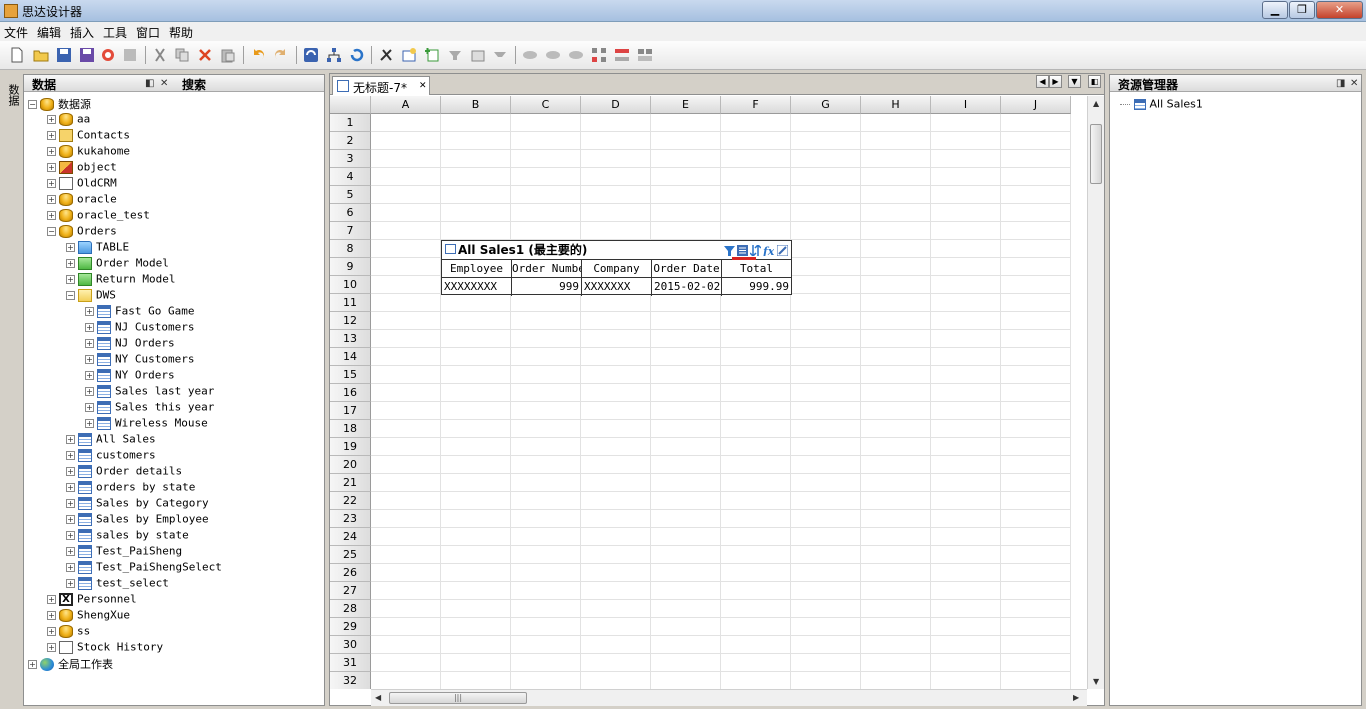  I want to click on row-header: 5, so click(350, 195).